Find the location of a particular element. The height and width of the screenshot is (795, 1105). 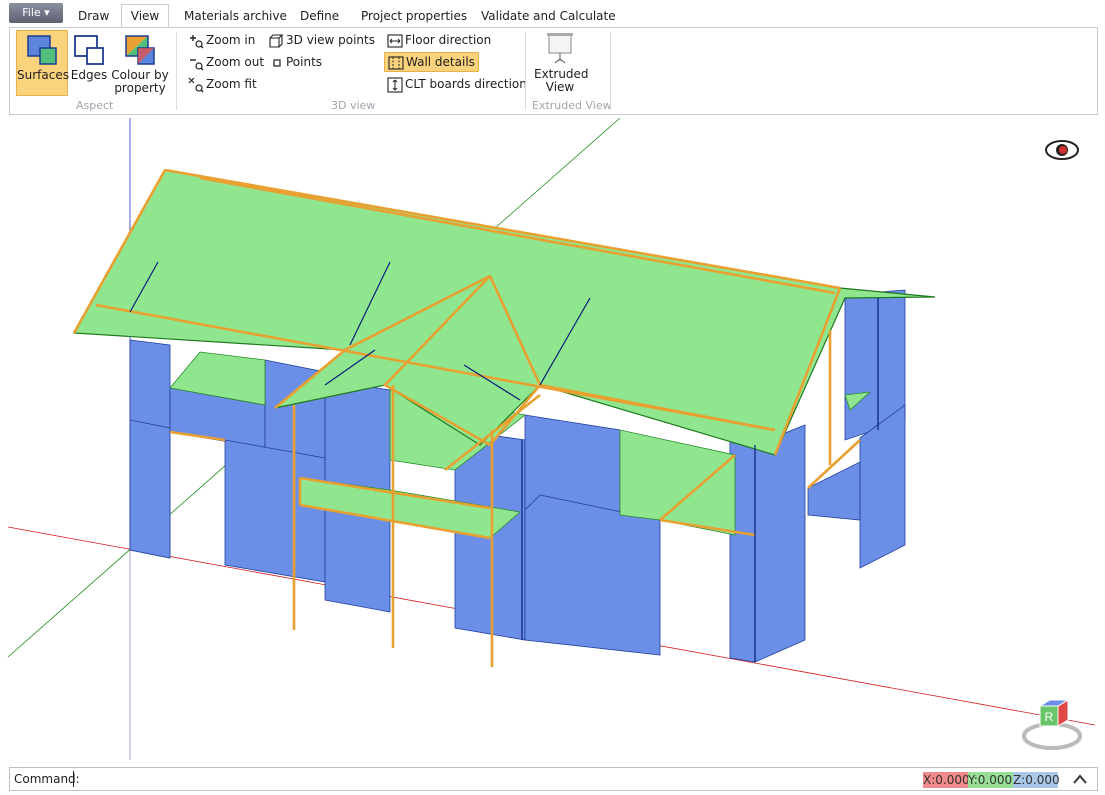

colour-by-property-icon is located at coordinates (140, 50).